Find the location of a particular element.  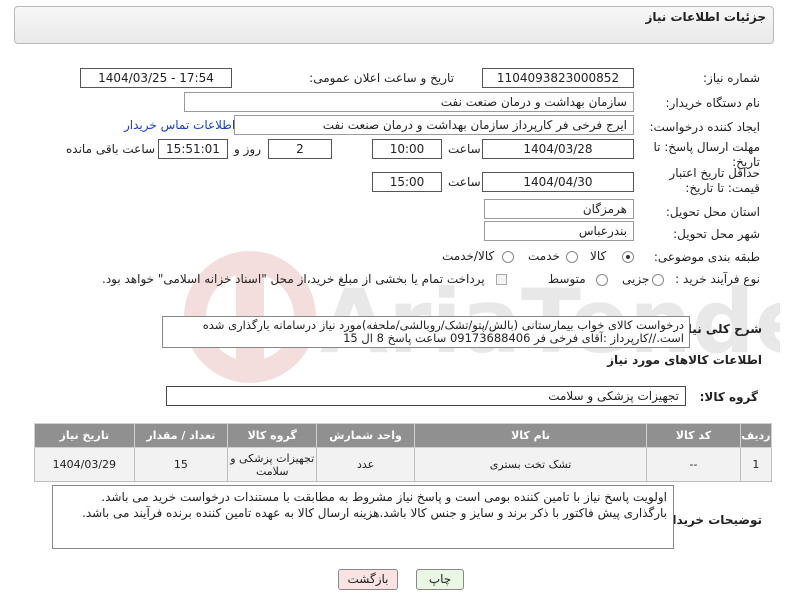

category-option-service: خدمت is located at coordinates (544, 256).